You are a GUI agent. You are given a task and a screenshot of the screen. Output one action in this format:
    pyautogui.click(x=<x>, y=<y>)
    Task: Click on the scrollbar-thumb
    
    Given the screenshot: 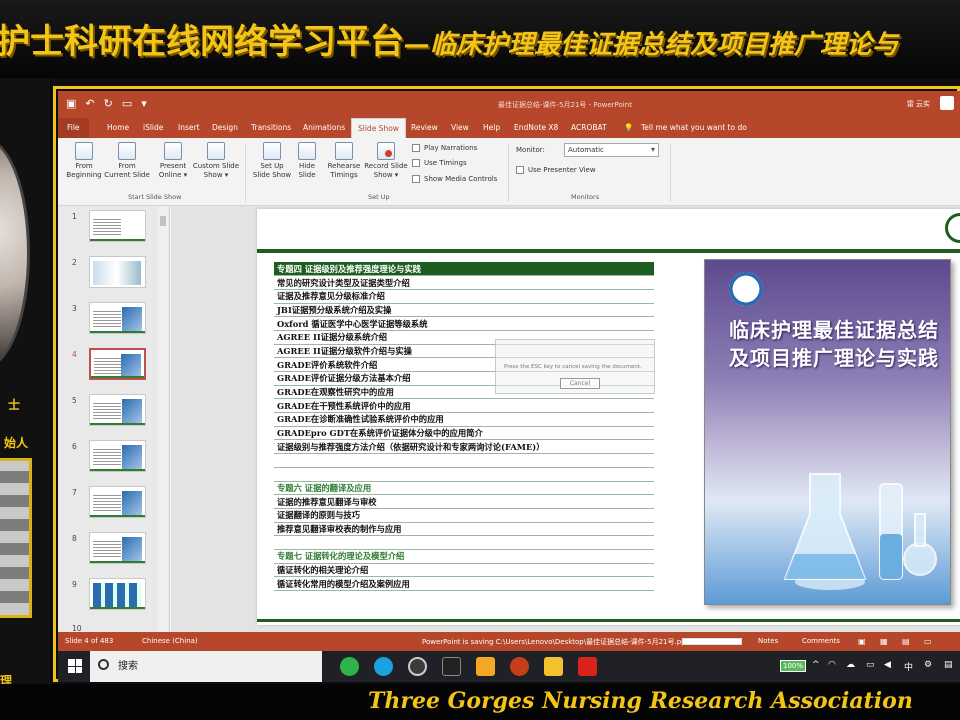 What is the action you would take?
    pyautogui.click(x=163, y=221)
    